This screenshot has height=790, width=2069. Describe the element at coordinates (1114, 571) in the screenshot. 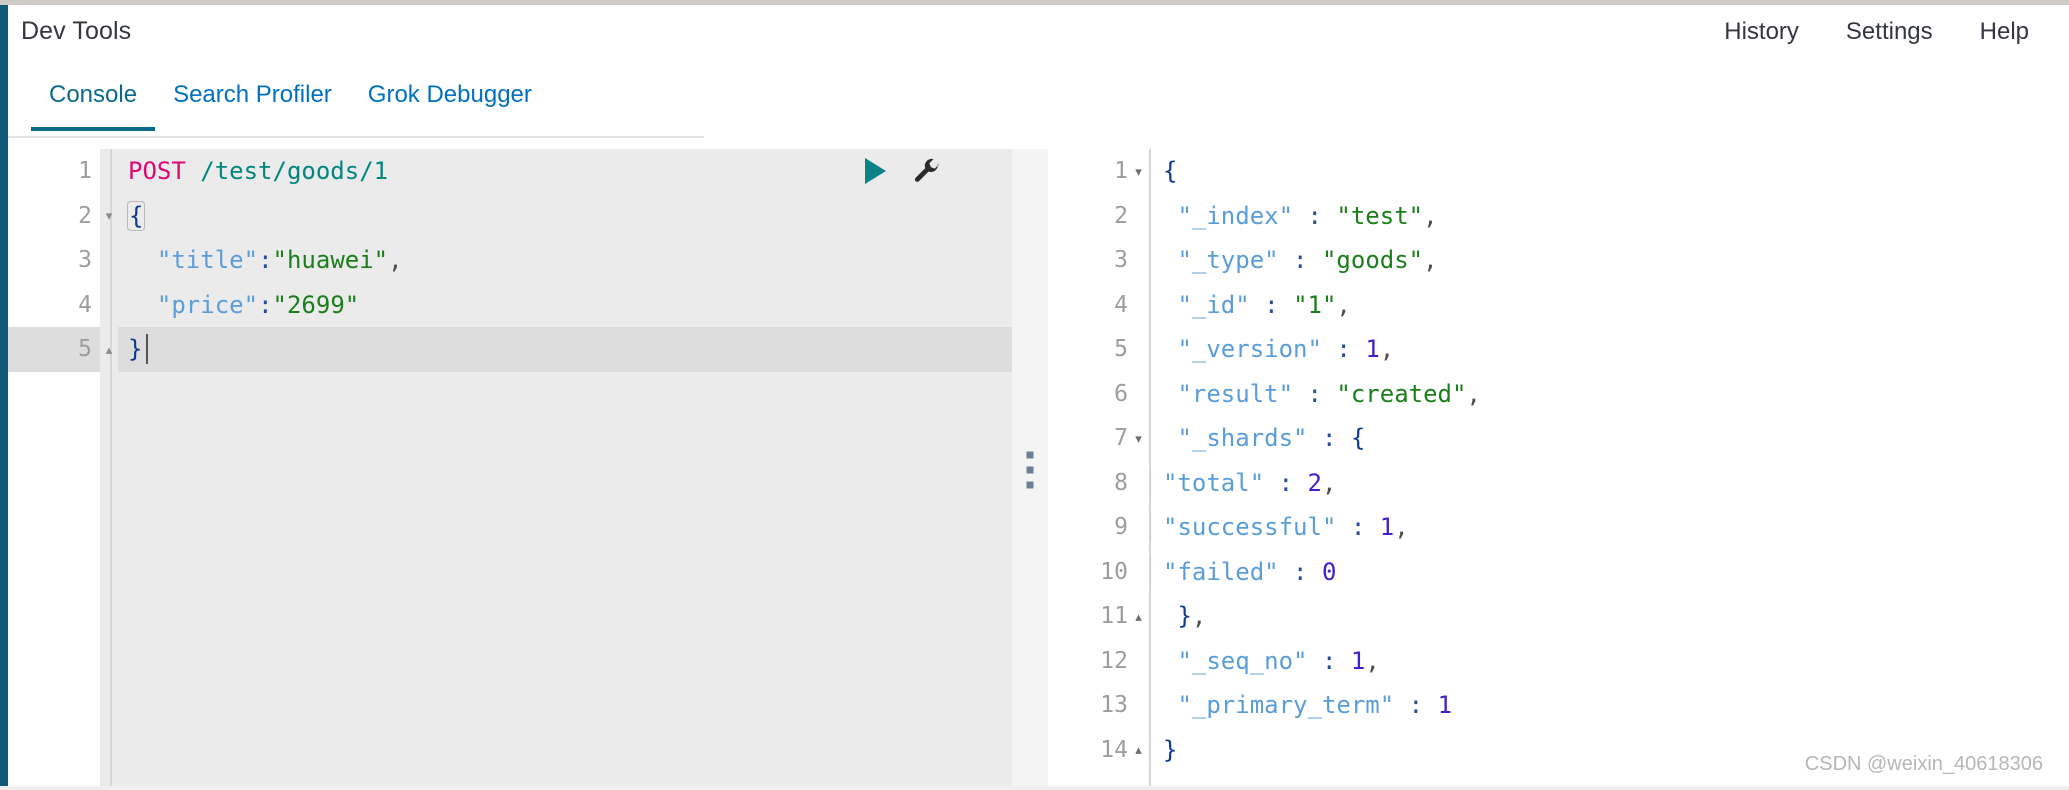

I see `line-number-label: 10` at that location.